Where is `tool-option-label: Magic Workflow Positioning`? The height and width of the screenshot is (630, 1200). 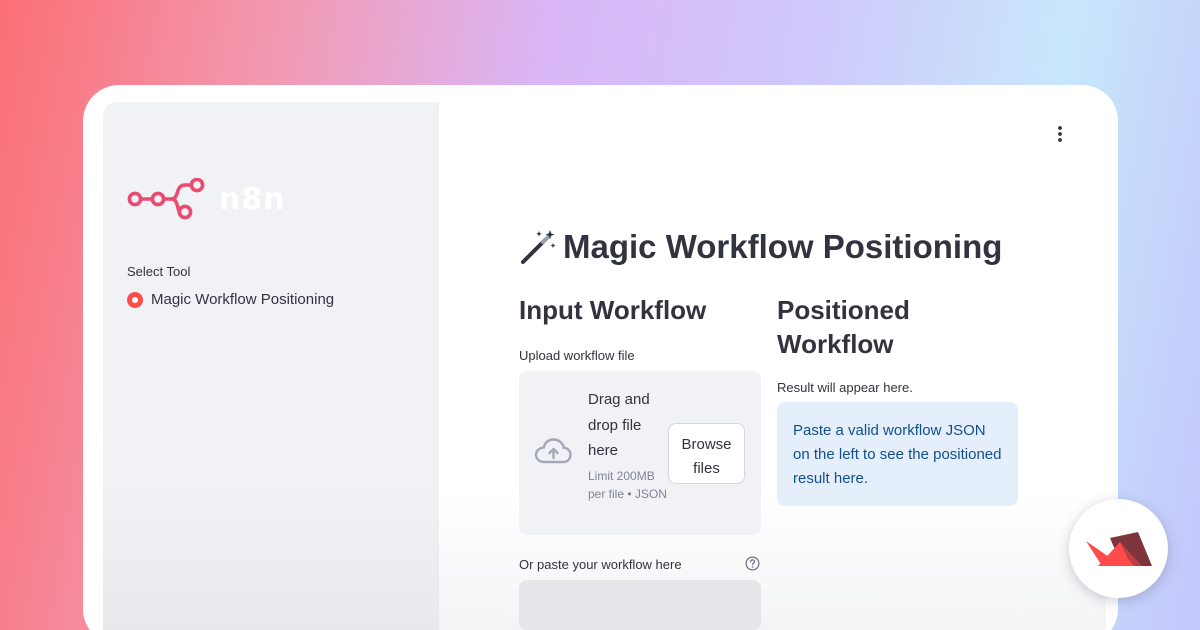 tool-option-label: Magic Workflow Positioning is located at coordinates (243, 299).